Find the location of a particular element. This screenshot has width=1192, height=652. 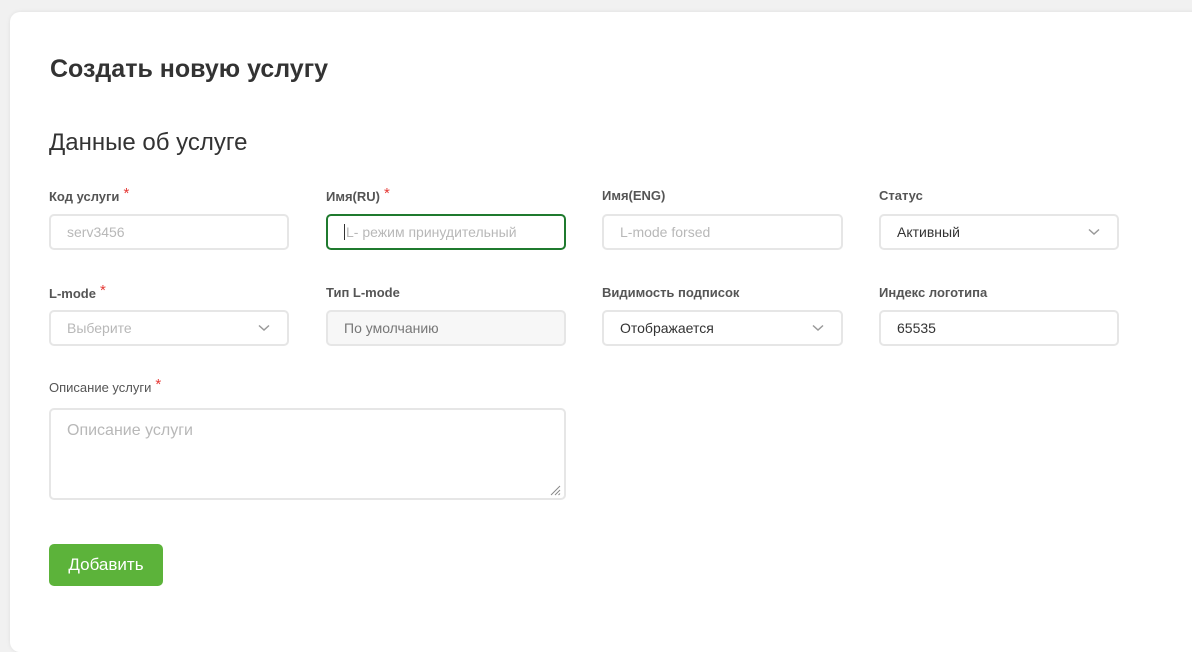

name-ru-input: L- режим принудительный is located at coordinates (446, 232).